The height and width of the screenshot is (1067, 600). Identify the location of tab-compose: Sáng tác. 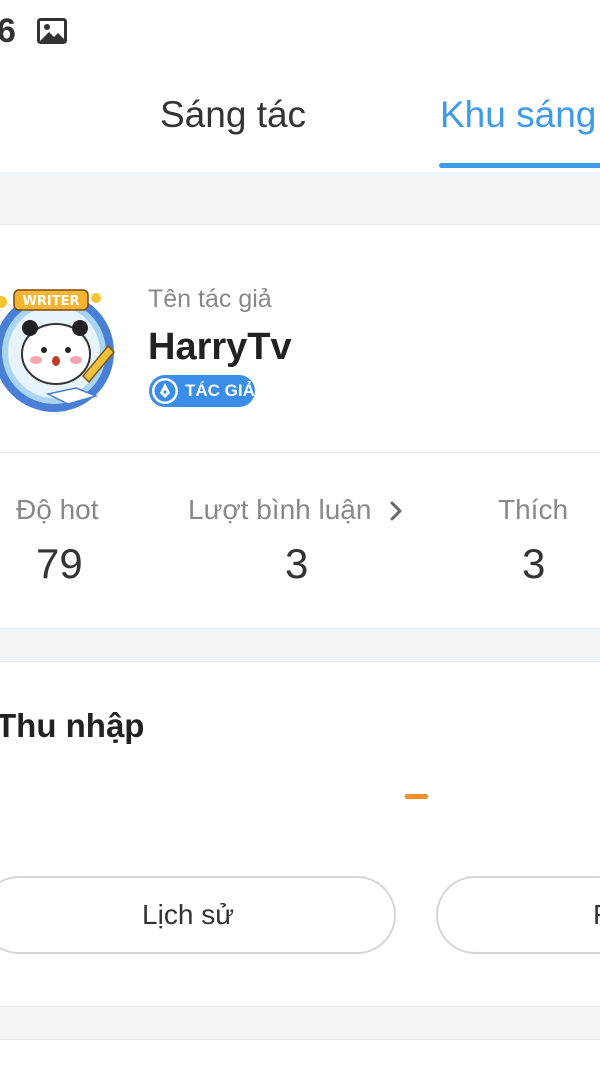
(233, 115).